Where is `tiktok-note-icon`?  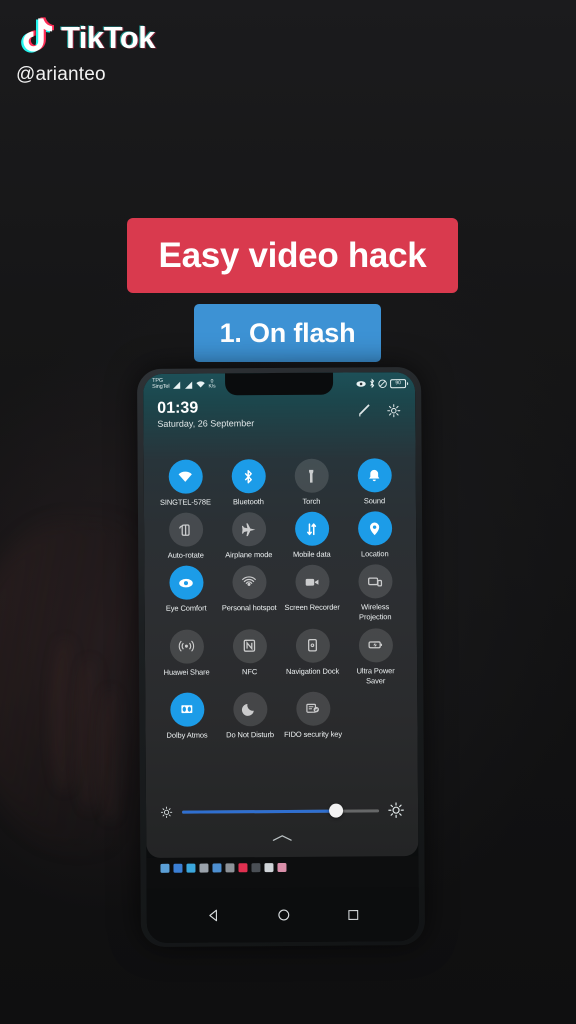 tiktok-note-icon is located at coordinates (37, 35).